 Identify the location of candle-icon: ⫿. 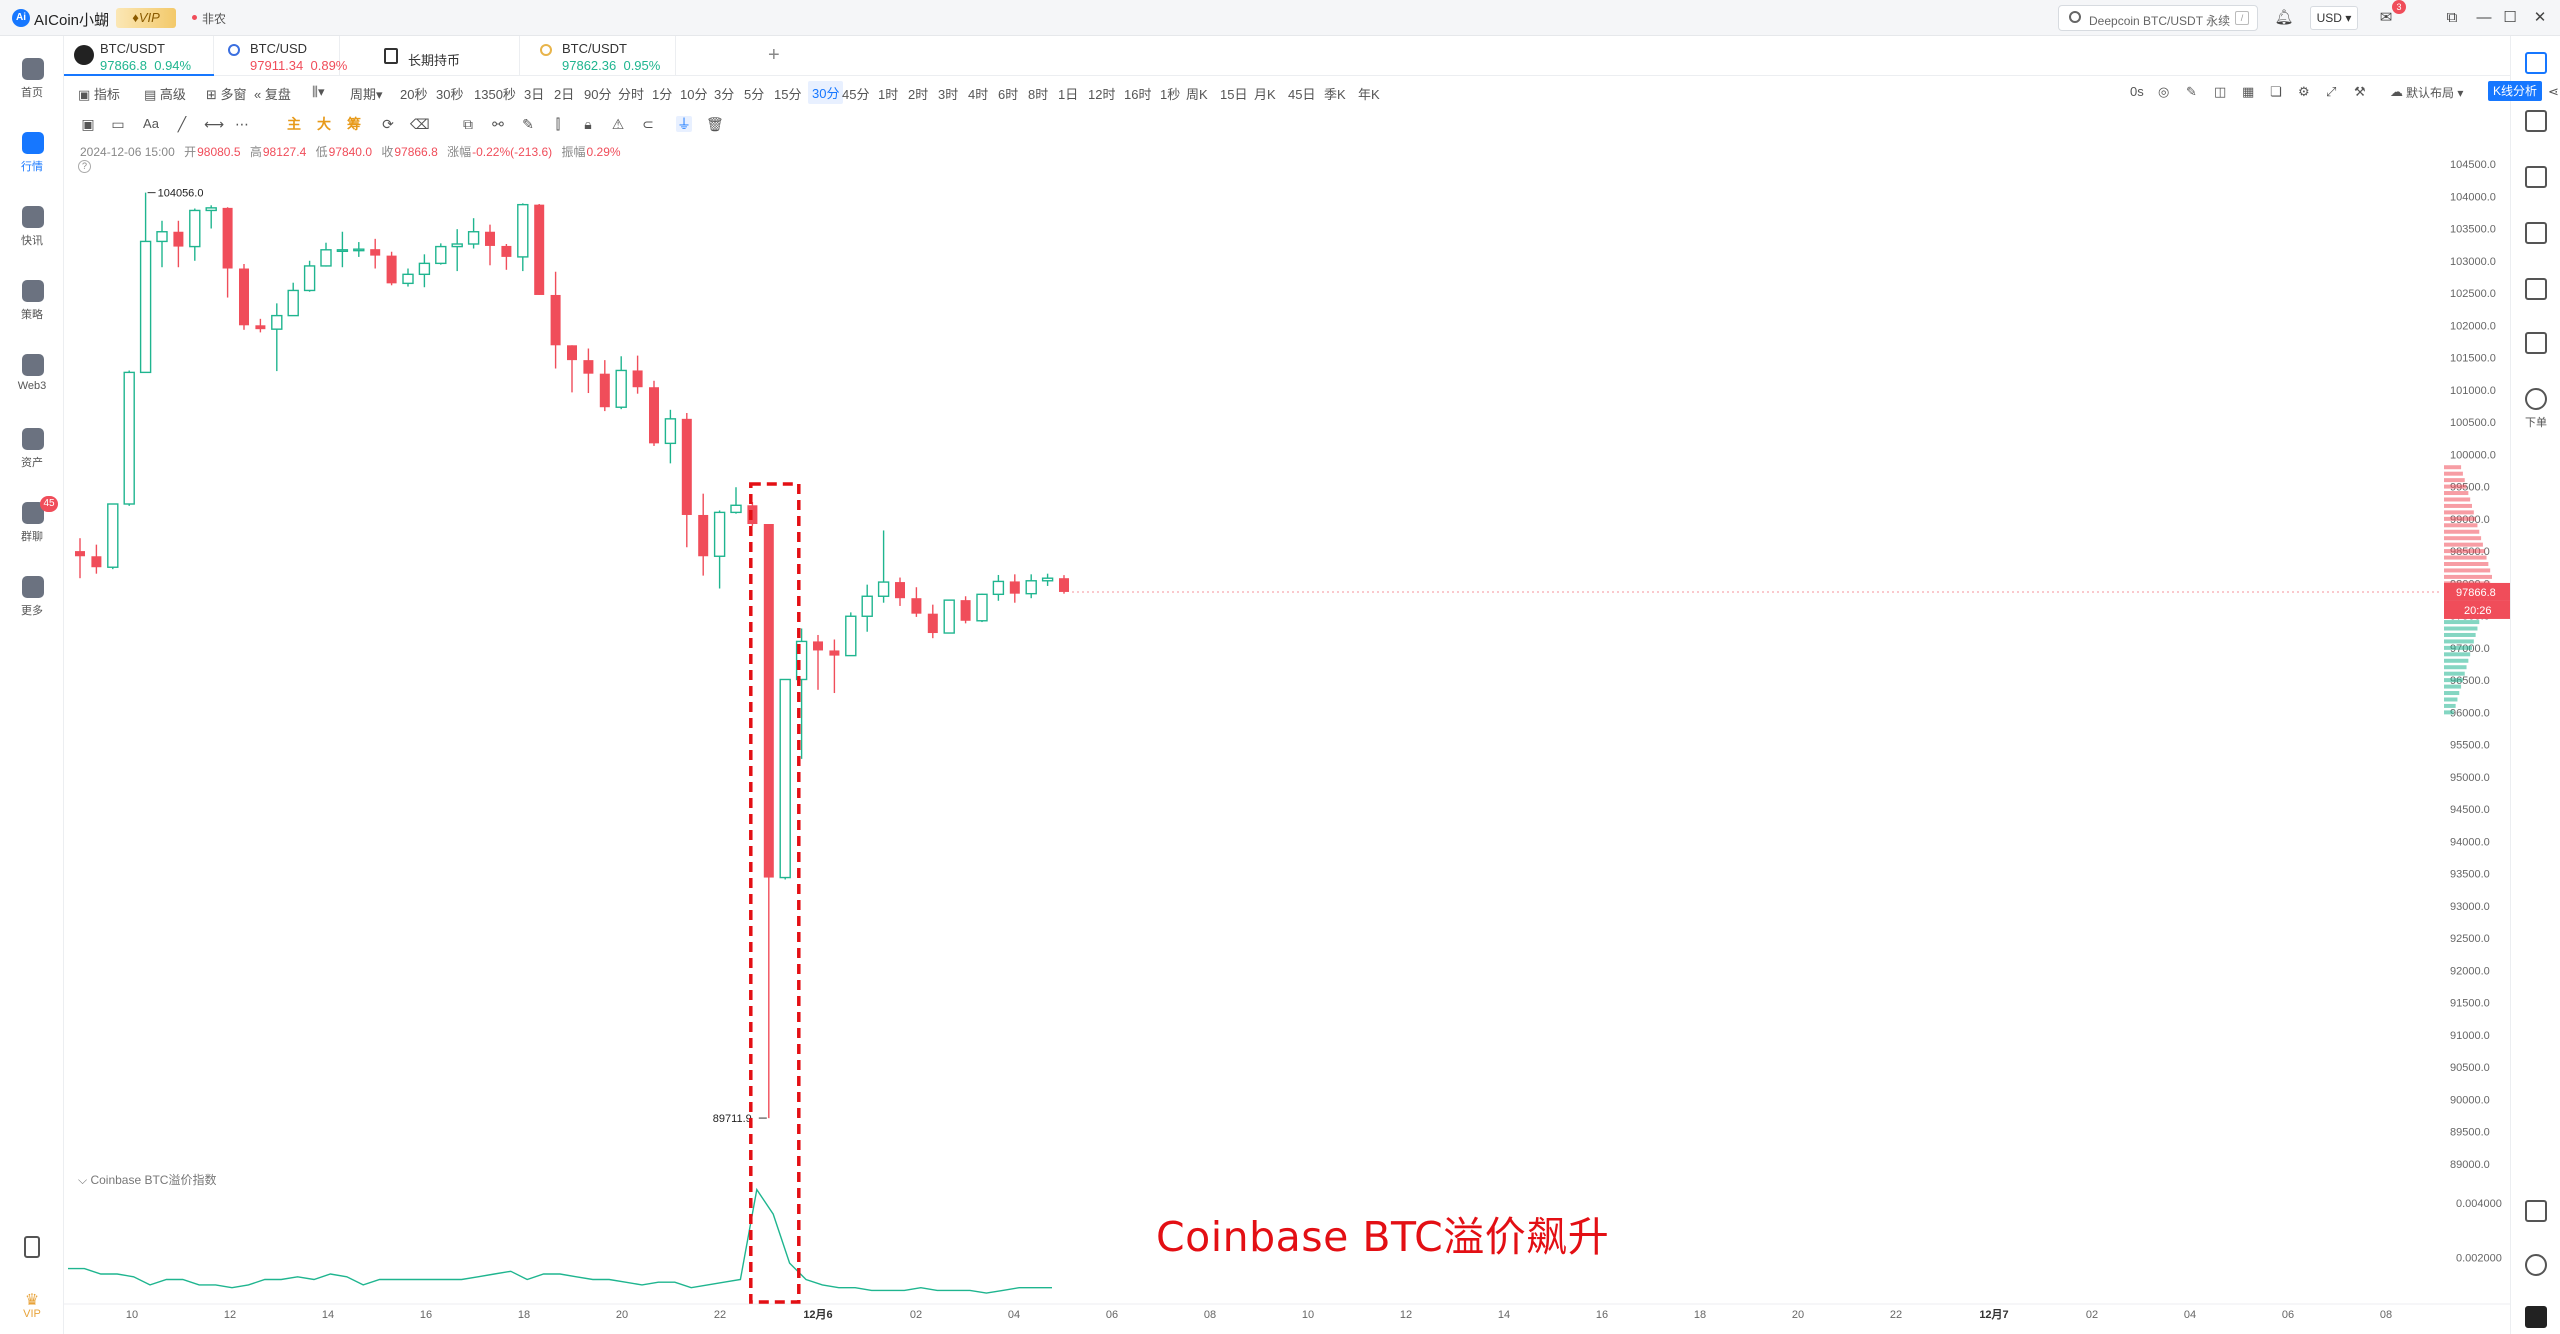
(558, 124).